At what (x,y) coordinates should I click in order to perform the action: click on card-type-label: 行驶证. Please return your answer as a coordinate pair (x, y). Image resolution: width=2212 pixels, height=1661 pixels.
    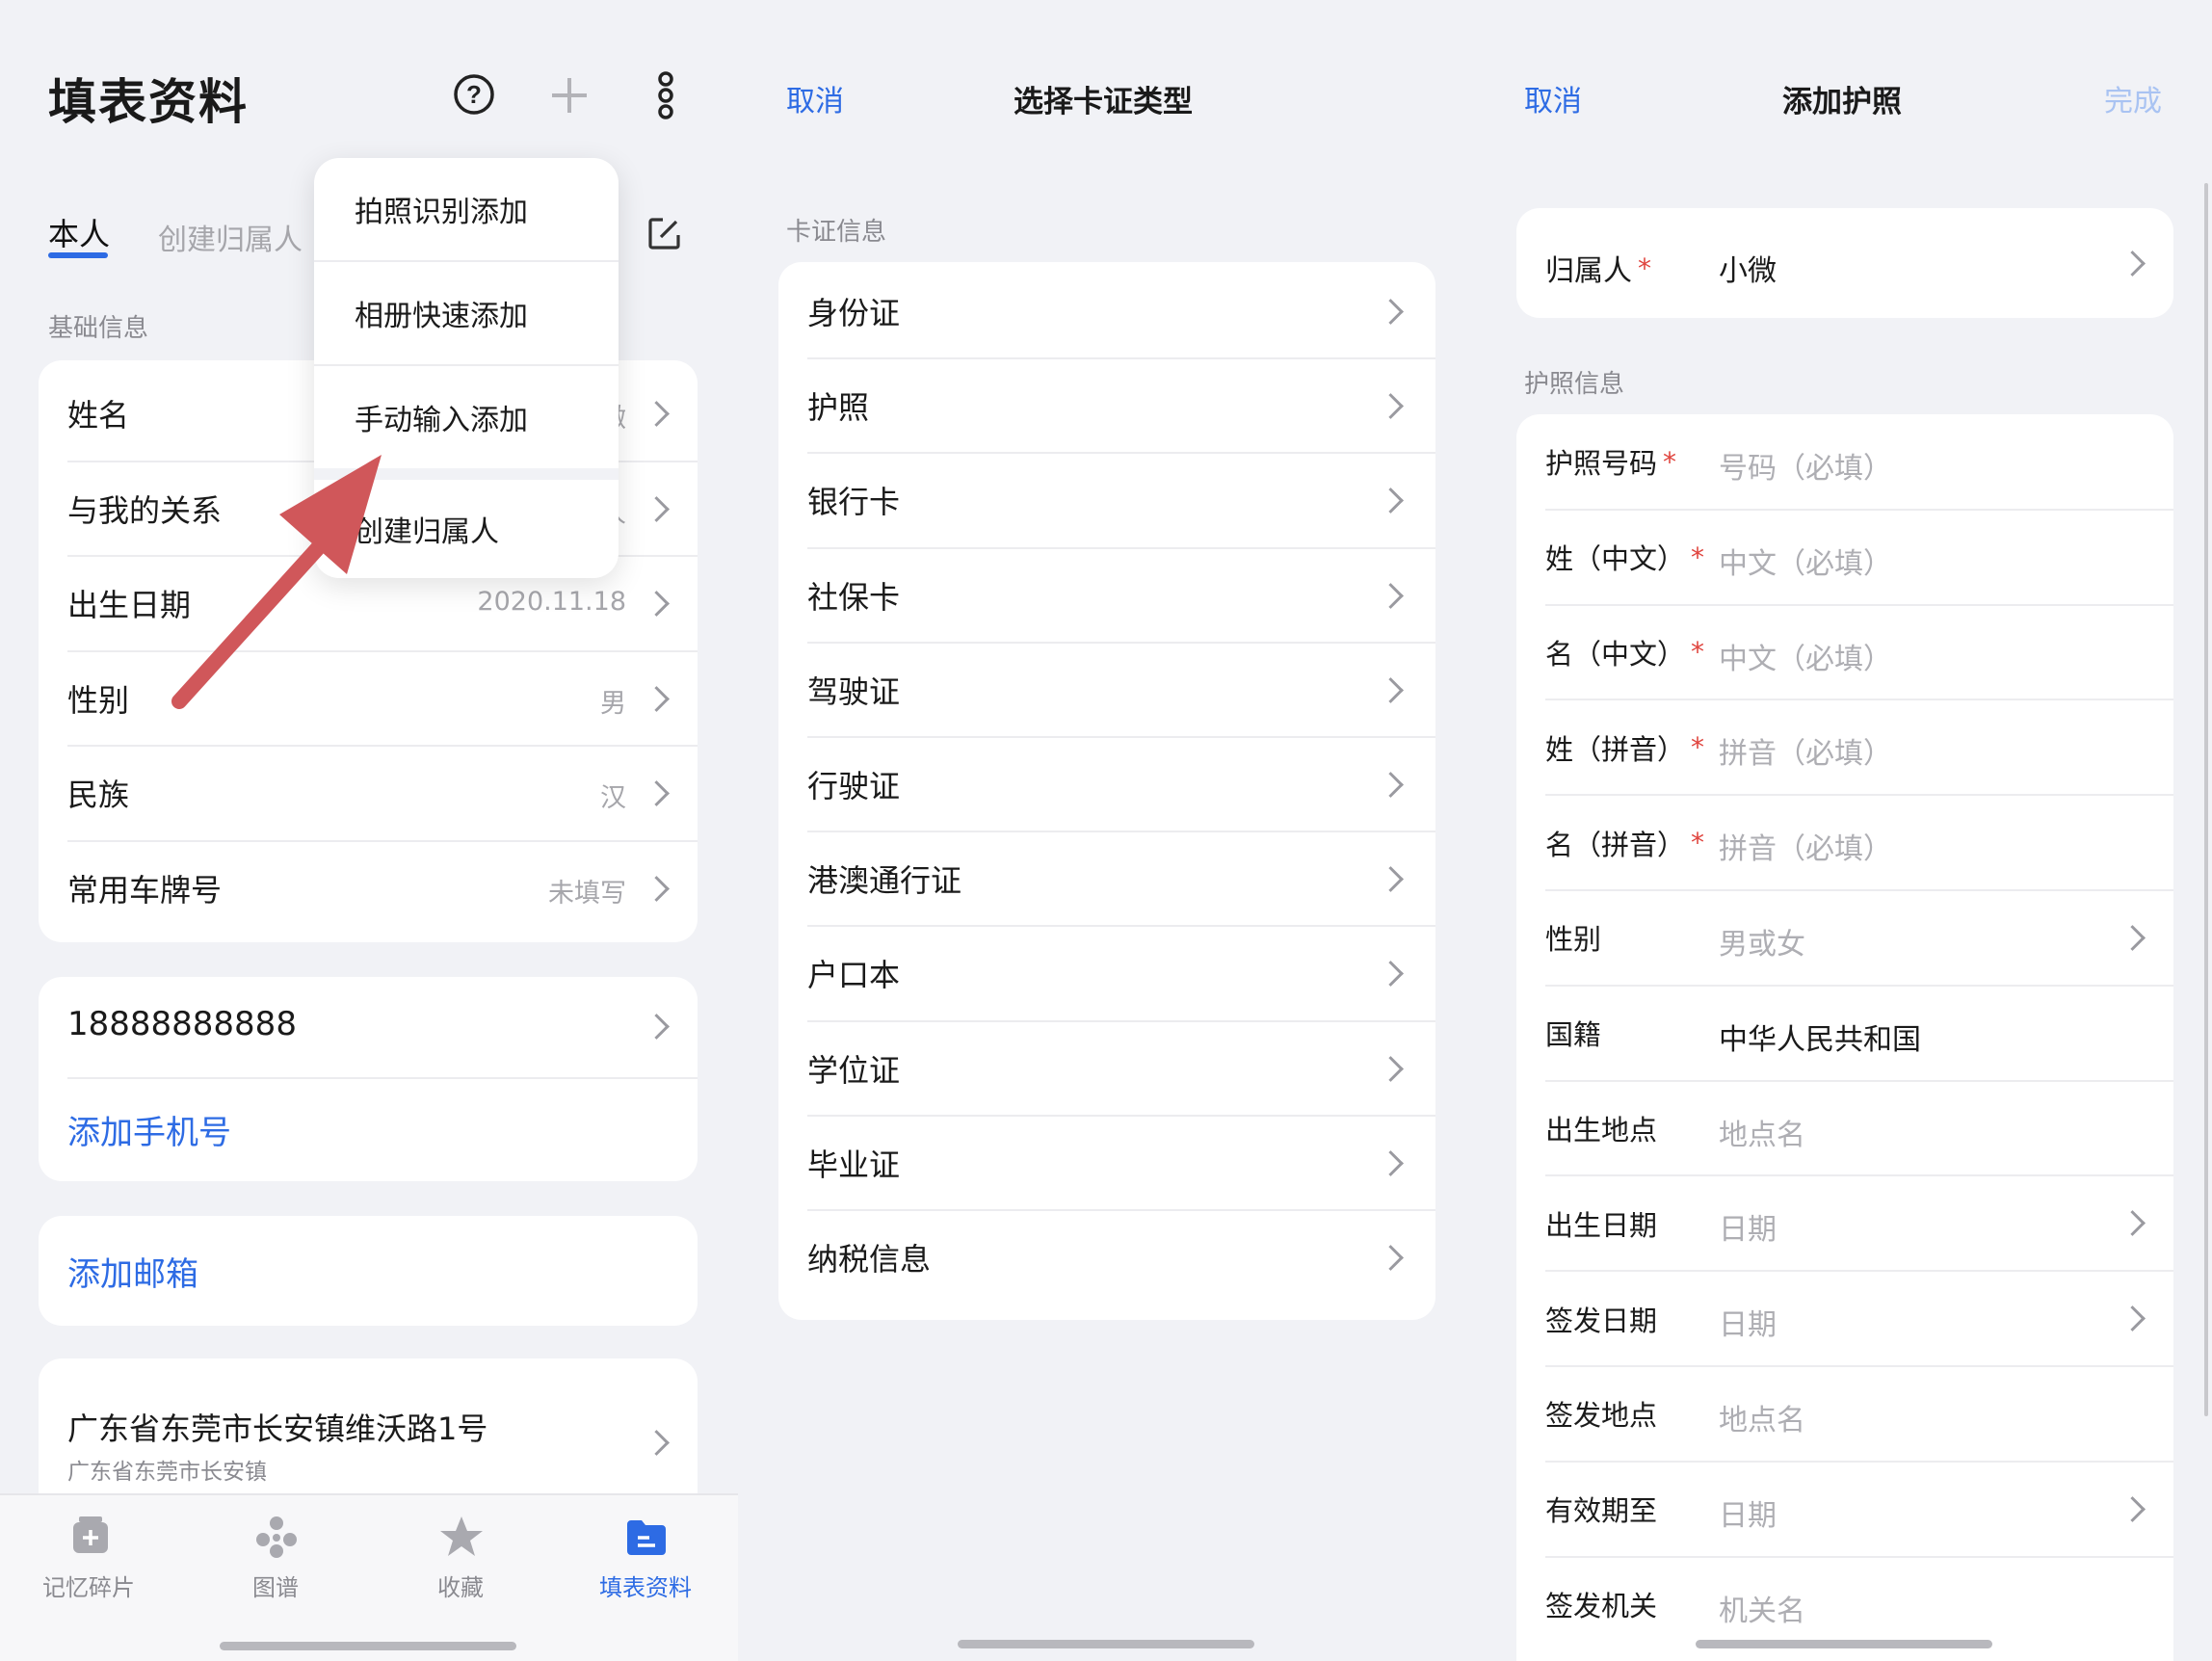
    Looking at the image, I should click on (854, 787).